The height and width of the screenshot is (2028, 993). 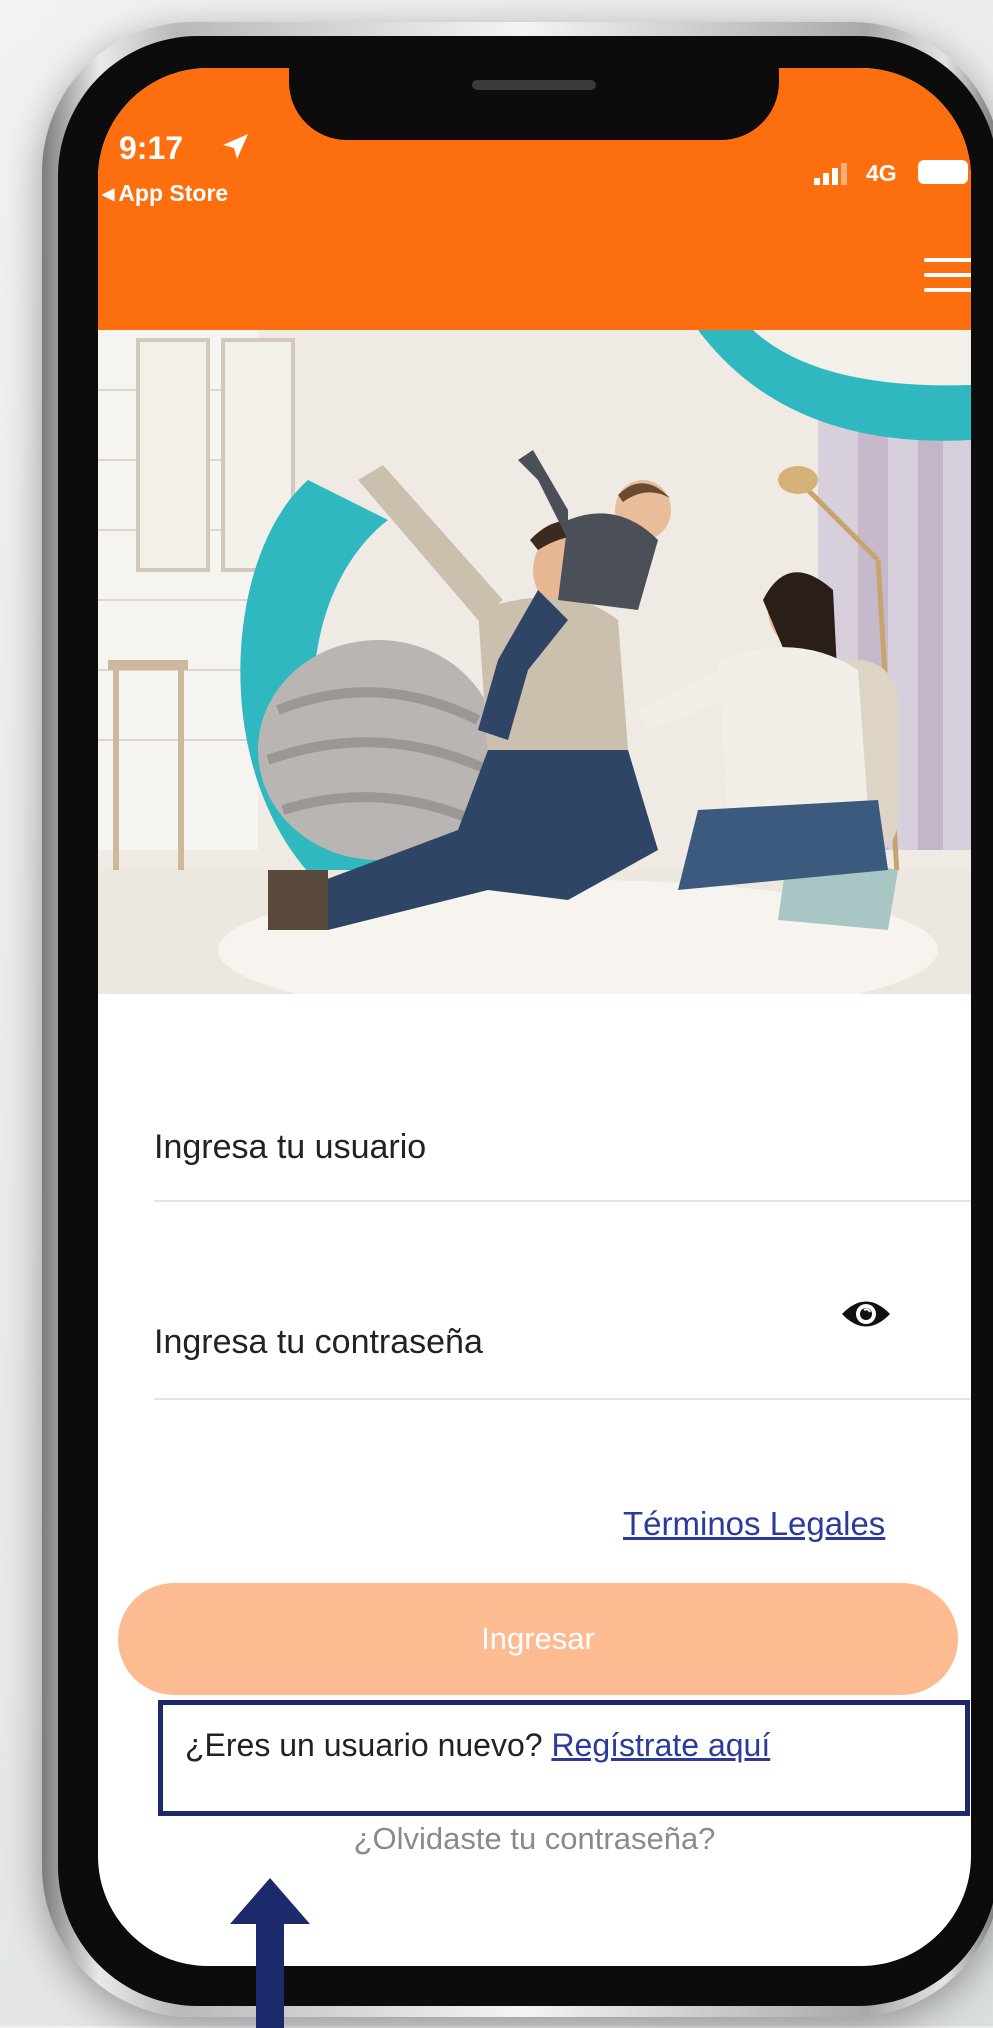 I want to click on back-app-label: App Store, so click(x=173, y=193).